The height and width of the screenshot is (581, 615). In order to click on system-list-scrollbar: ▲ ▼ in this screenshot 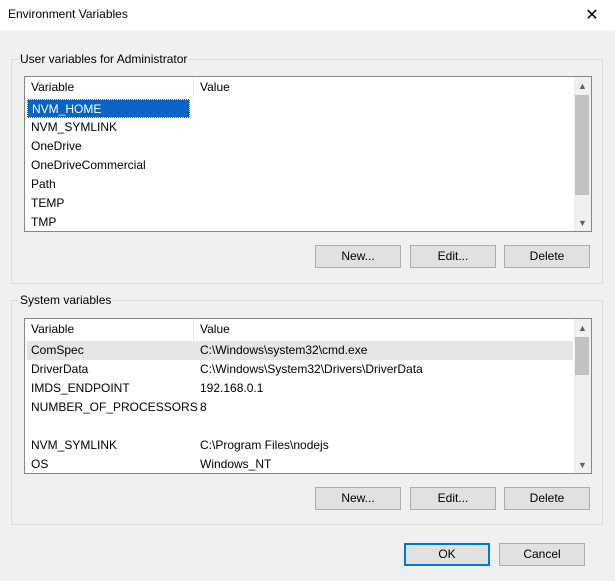, I will do `click(582, 396)`.